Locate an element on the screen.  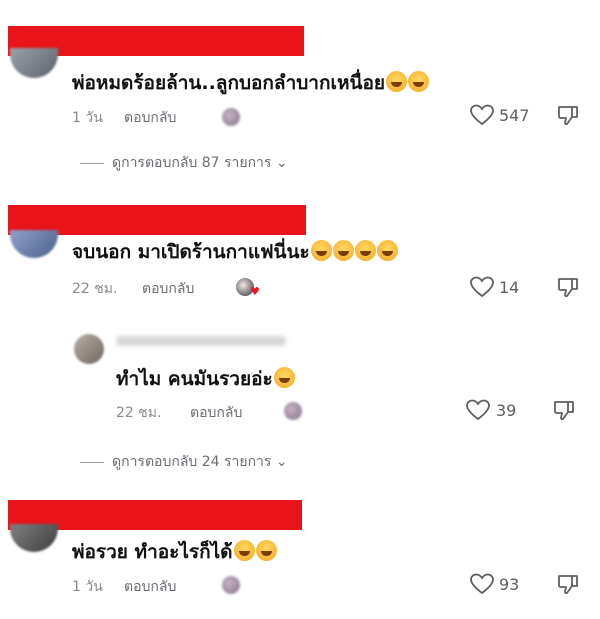
face-with-hand-over-mouth-icon is located at coordinates (284, 377).